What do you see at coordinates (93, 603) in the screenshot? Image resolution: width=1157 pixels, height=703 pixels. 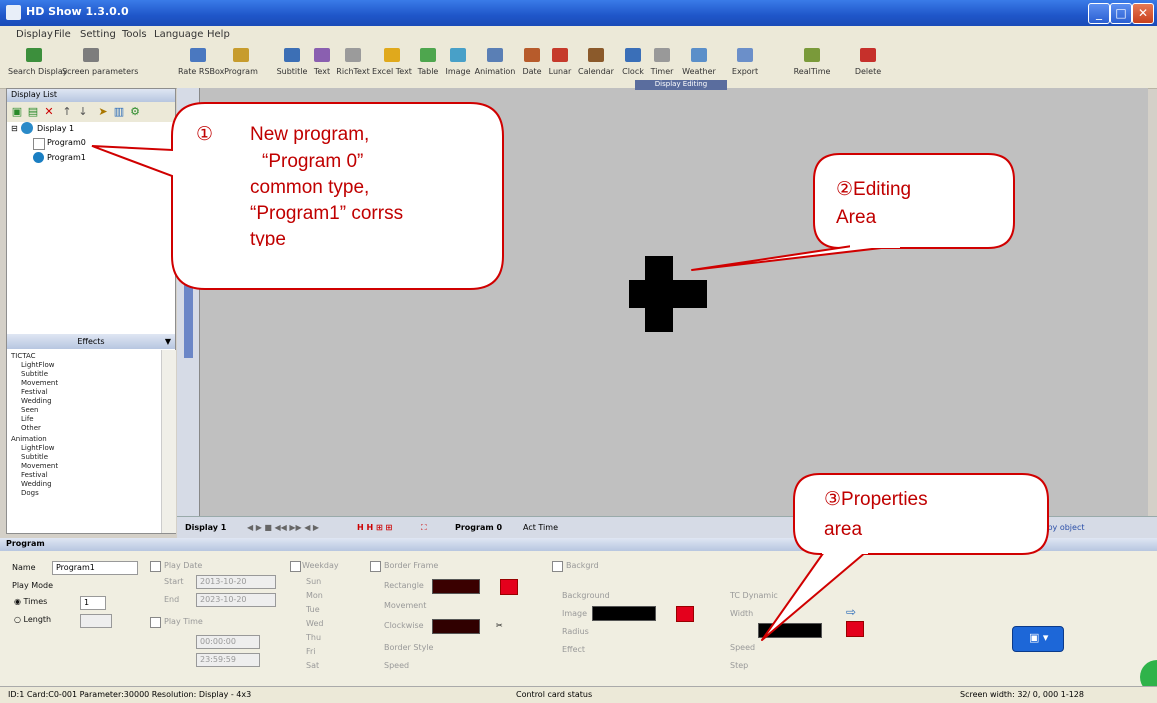 I see `times-field: 1` at bounding box center [93, 603].